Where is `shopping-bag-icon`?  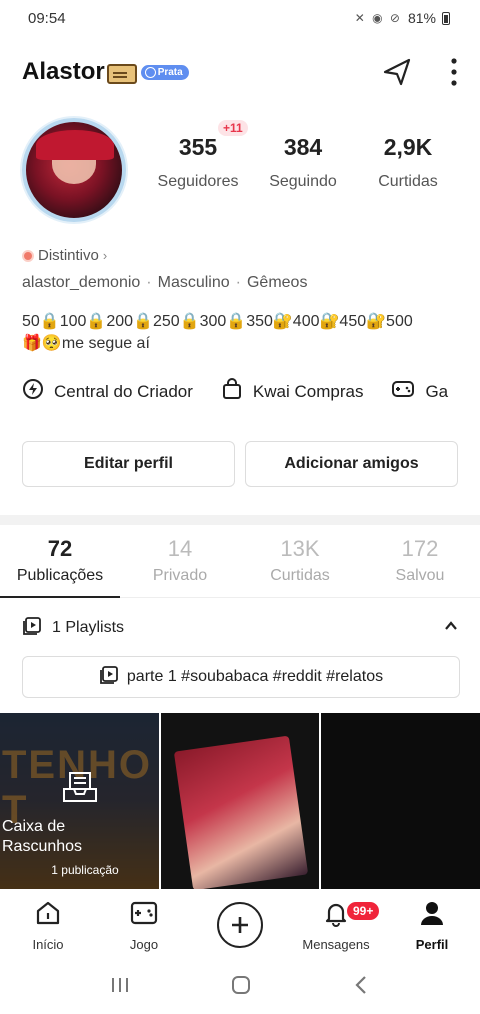 shopping-bag-icon is located at coordinates (232, 391).